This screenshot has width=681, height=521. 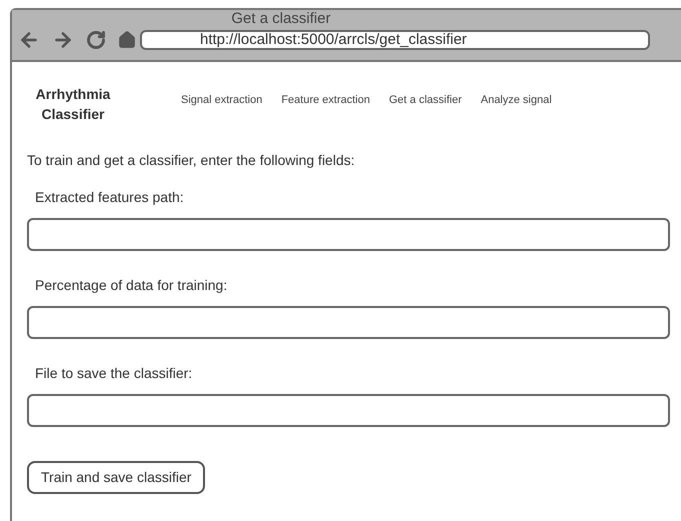 What do you see at coordinates (116, 477) in the screenshot?
I see `train-button: Train and save classifier` at bounding box center [116, 477].